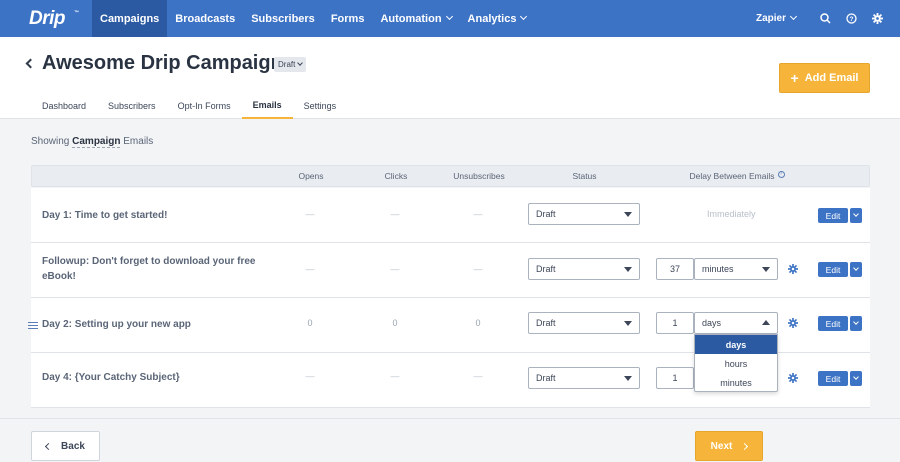 The image size is (900, 462). I want to click on drag-handle-icon, so click(33, 326).